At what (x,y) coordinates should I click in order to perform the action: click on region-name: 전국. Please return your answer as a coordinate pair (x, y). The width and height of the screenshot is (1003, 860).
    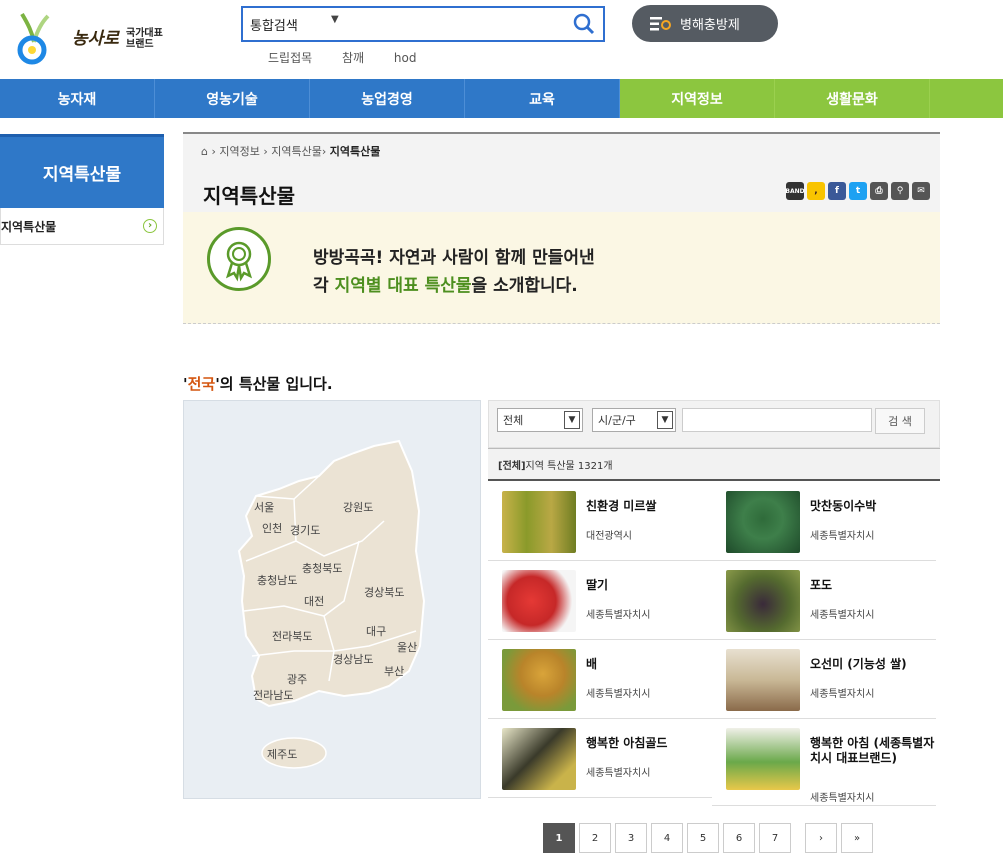
    Looking at the image, I should click on (201, 384).